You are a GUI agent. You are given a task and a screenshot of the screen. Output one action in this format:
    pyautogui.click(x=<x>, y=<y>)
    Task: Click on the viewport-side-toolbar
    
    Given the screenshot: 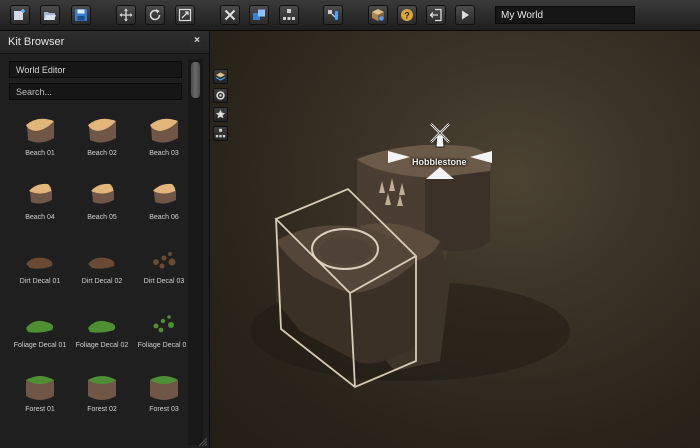 What is the action you would take?
    pyautogui.click(x=221, y=107)
    